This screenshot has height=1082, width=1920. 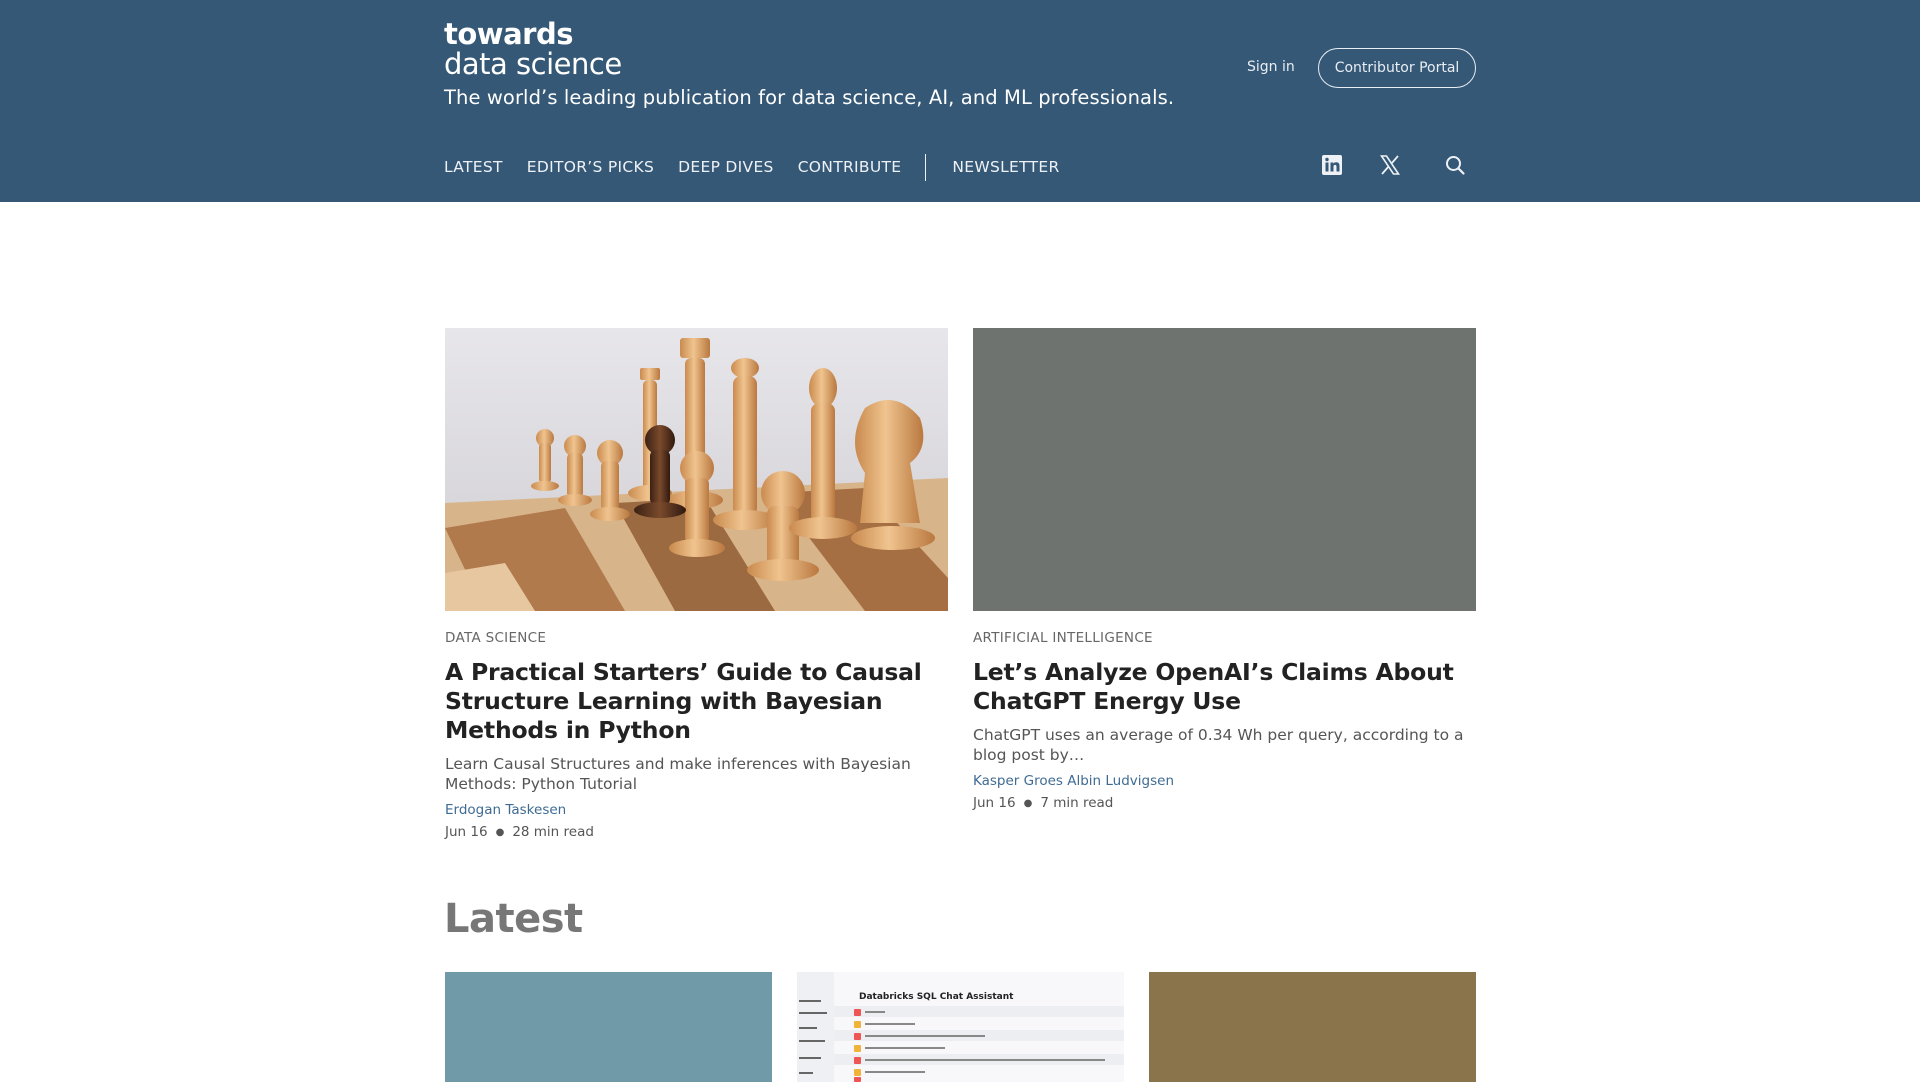 What do you see at coordinates (936, 997) in the screenshot?
I see `thumbnail-title: Databricks SQL Chat Assistant` at bounding box center [936, 997].